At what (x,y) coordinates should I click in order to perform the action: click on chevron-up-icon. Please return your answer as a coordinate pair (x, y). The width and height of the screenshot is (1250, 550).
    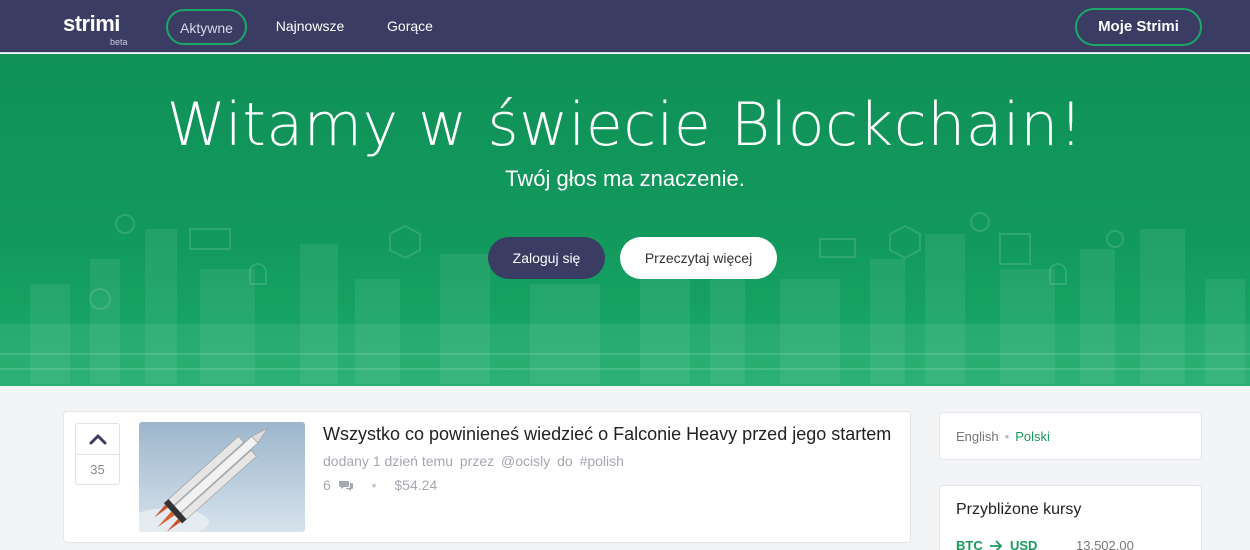
    Looking at the image, I should click on (98, 439).